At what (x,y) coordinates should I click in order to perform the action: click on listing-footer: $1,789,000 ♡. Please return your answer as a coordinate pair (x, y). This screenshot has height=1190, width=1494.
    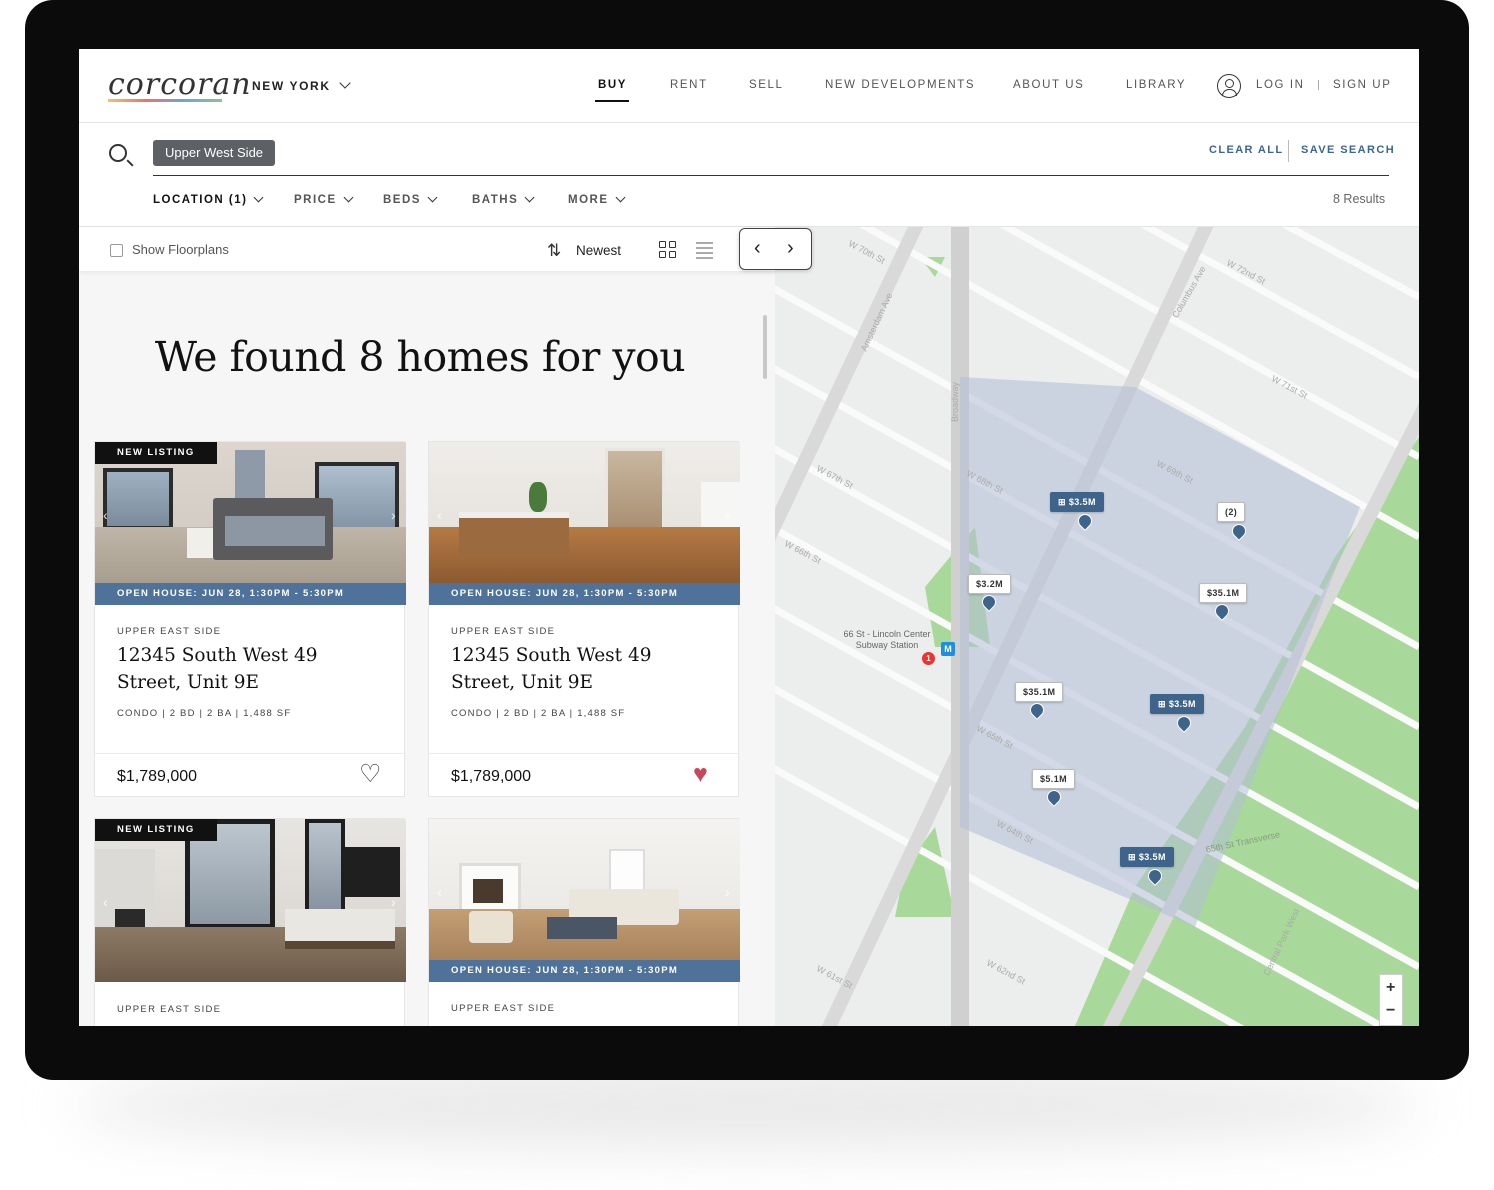
    Looking at the image, I should click on (250, 775).